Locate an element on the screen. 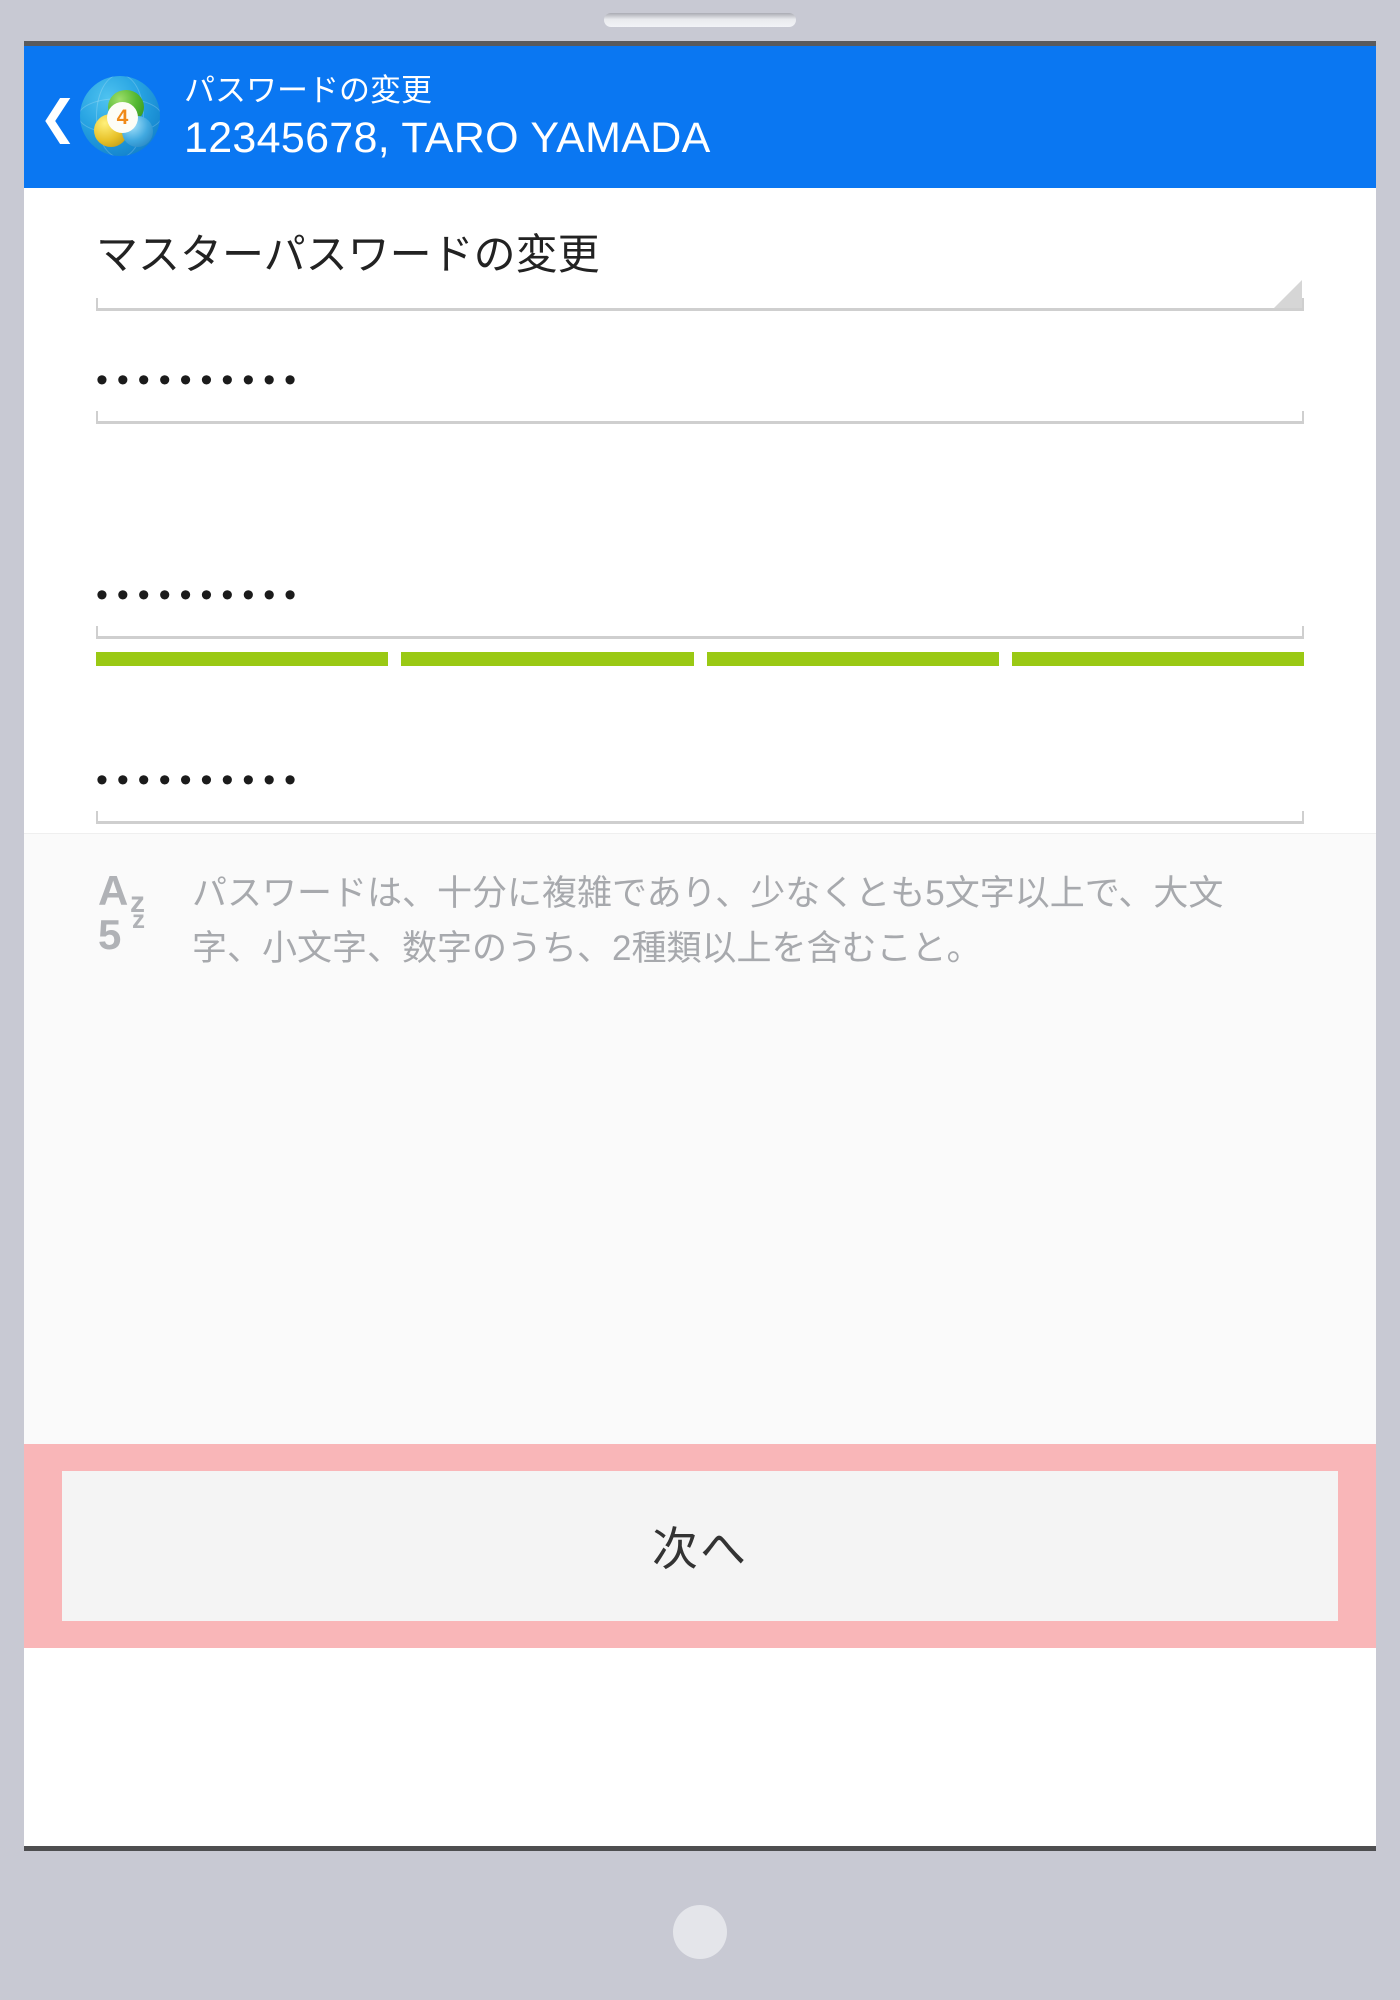  metatrader-app-icon: 4 is located at coordinates (120, 116).